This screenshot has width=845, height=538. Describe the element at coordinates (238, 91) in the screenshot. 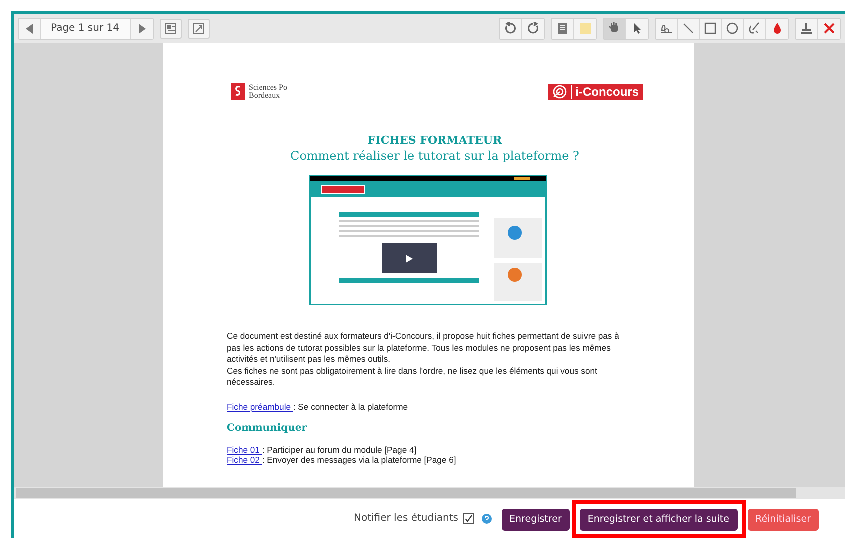

I see `sciences-po-logo-icon` at that location.